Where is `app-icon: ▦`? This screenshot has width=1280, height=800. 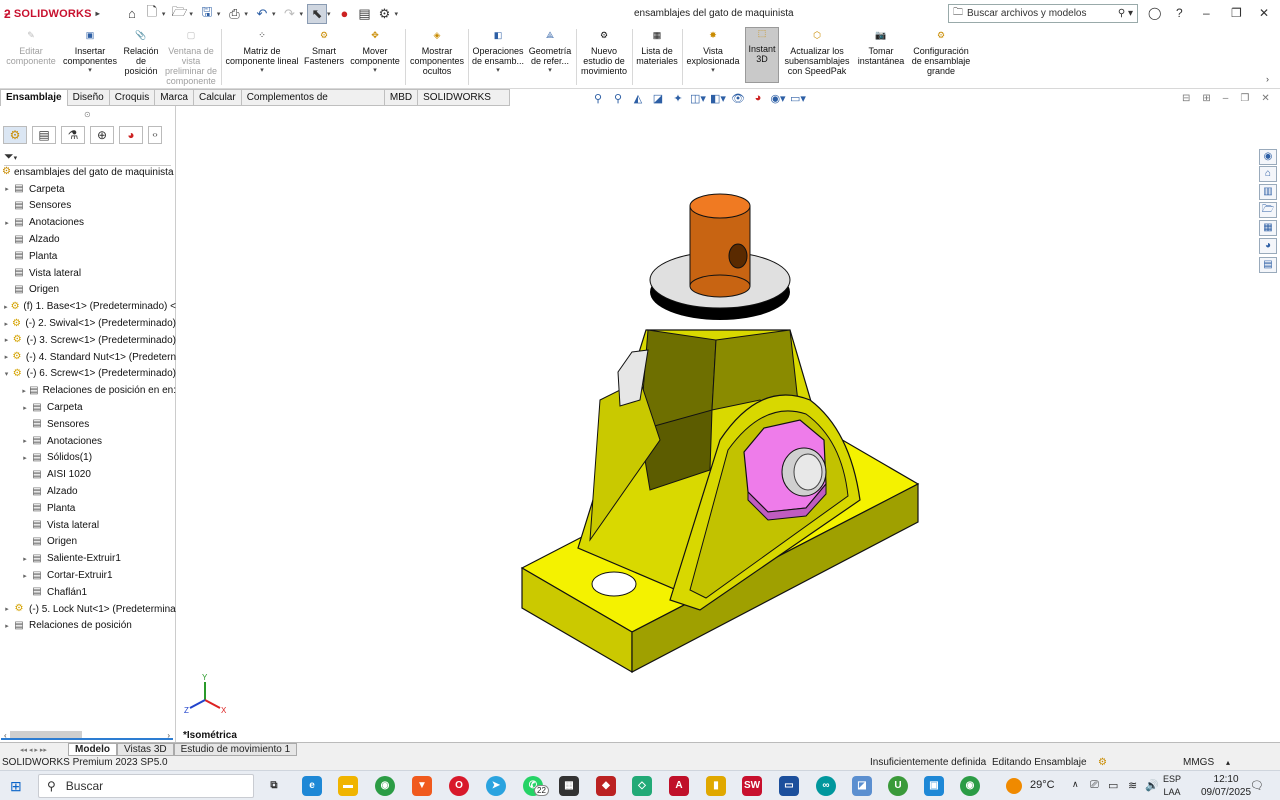
app-icon: ▦ is located at coordinates (569, 786).